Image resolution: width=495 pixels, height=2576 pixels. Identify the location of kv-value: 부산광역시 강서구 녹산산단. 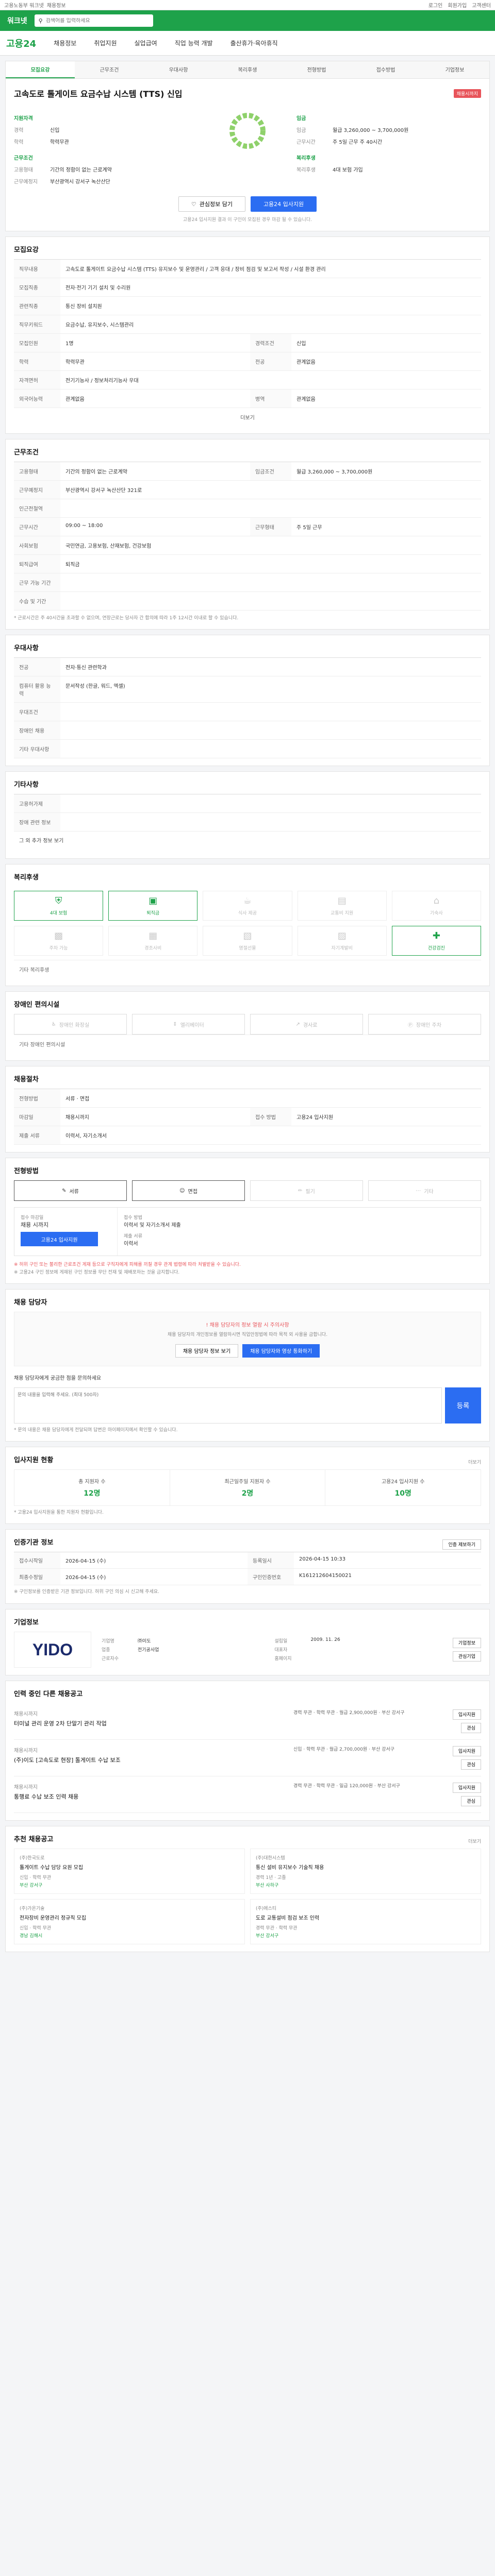
(80, 182).